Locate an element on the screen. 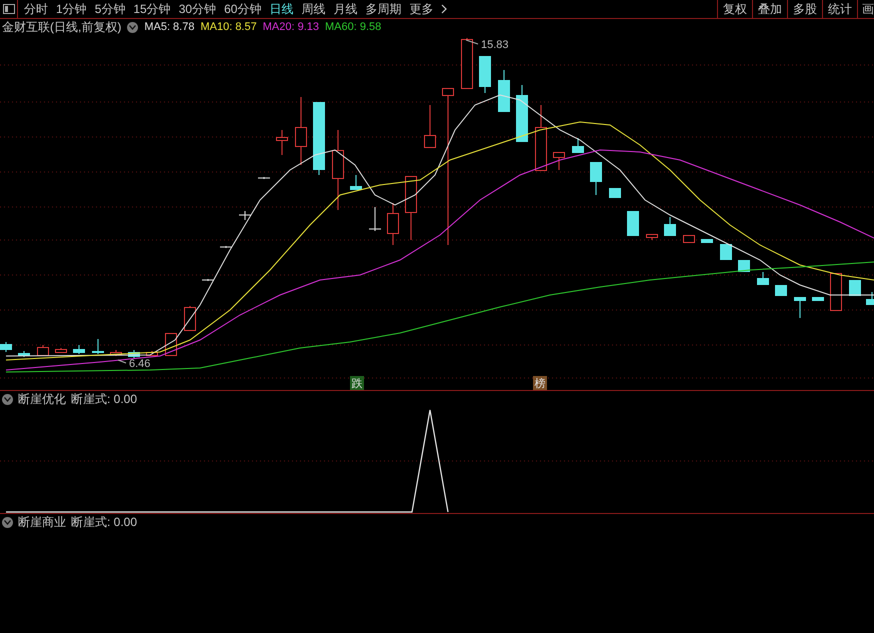 The width and height of the screenshot is (874, 633). period-tab: 60分钟 is located at coordinates (243, 9).